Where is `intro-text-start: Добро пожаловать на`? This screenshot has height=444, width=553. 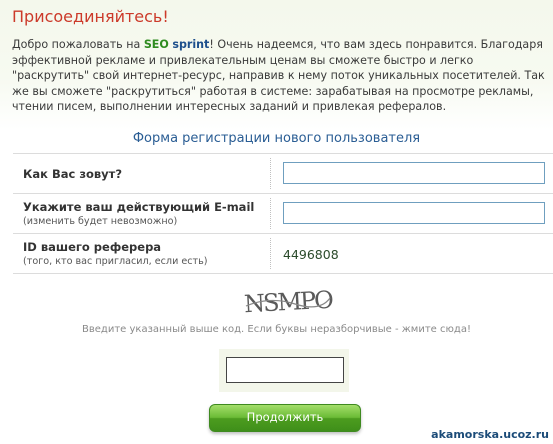
intro-text-start: Добро пожаловать на is located at coordinates (78, 44).